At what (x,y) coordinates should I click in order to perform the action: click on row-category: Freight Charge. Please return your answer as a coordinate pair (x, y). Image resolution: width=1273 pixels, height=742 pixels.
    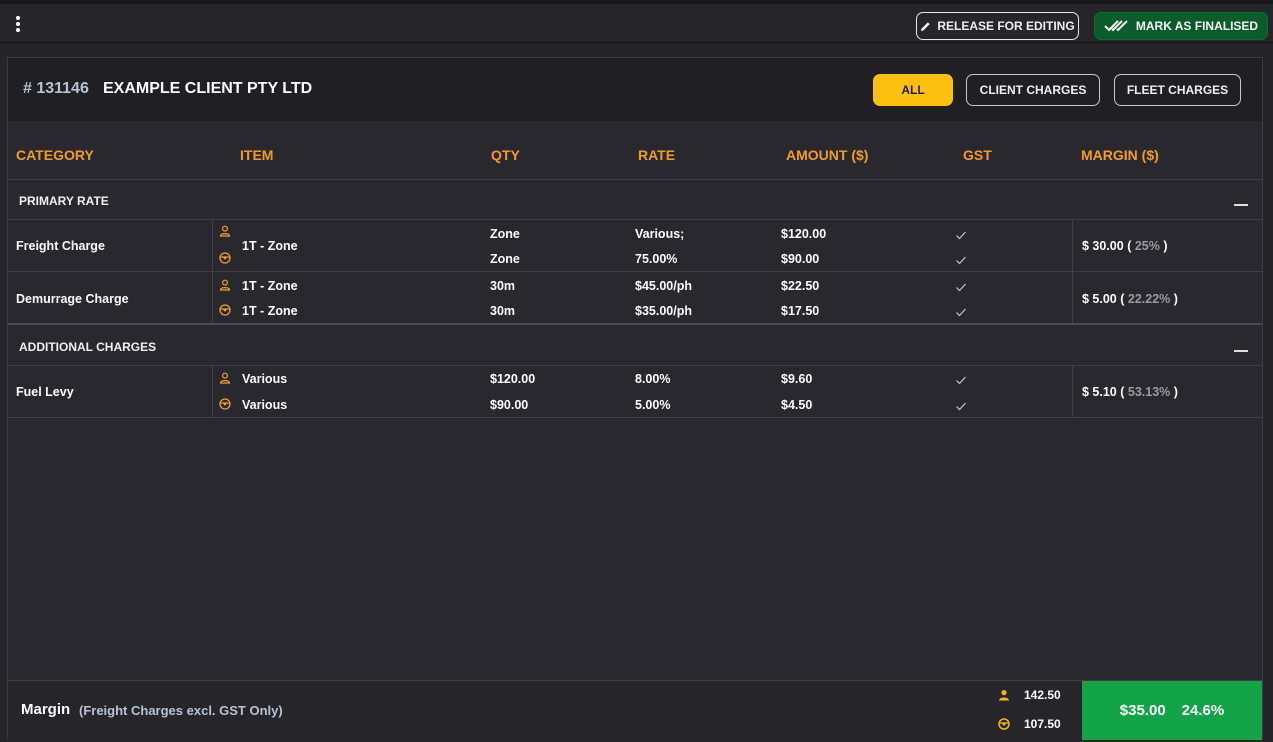
    Looking at the image, I should click on (60, 246).